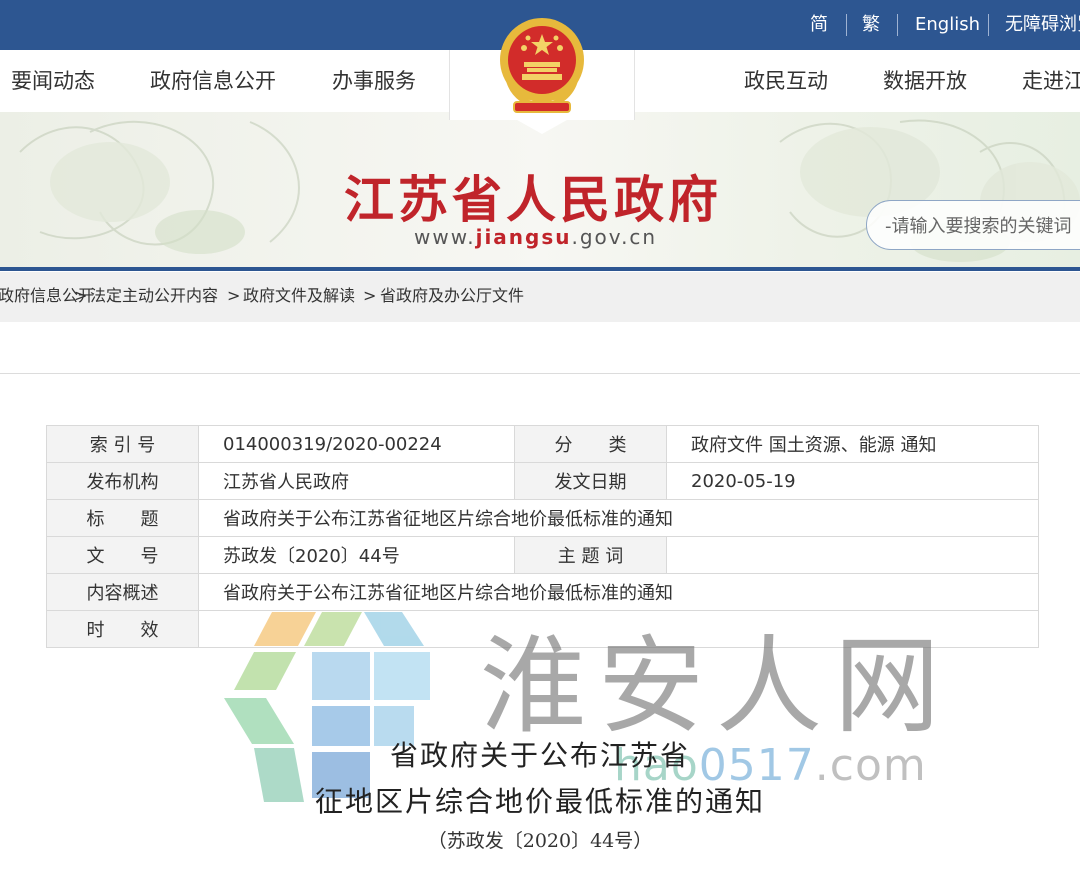 The height and width of the screenshot is (884, 1080). Describe the element at coordinates (540, 841) in the screenshot. I see `document-number: （苏政发〔2020〕44号）` at that location.